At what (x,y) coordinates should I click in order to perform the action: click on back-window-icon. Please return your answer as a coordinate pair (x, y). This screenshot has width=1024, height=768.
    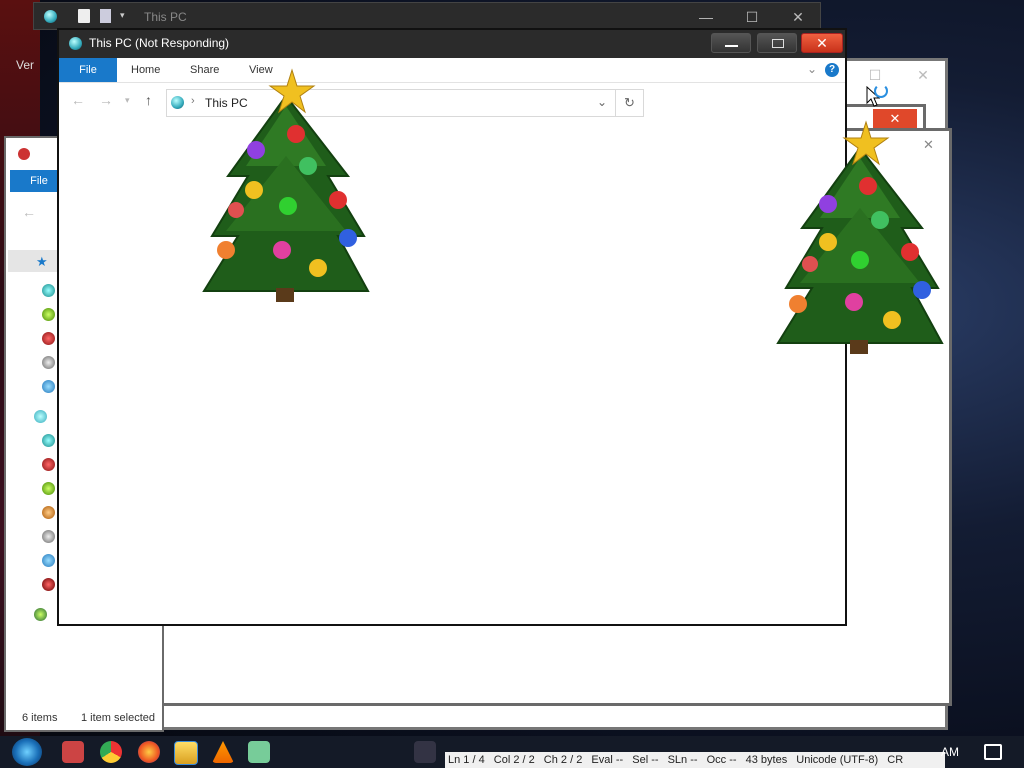
    Looking at the image, I should click on (50, 16).